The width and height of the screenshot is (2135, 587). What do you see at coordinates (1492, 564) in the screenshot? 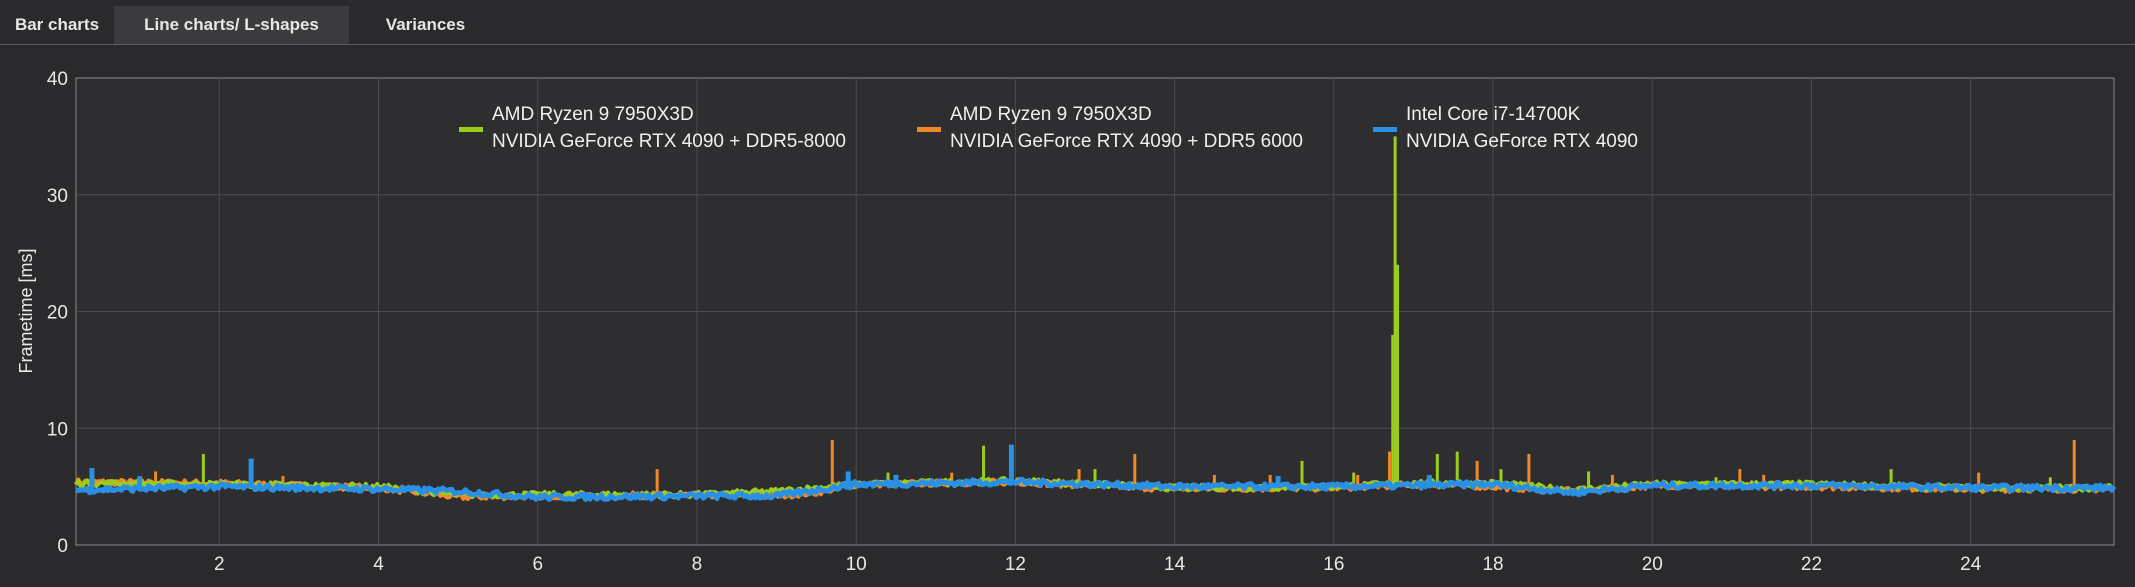
I see `x-tick-label: 18` at bounding box center [1492, 564].